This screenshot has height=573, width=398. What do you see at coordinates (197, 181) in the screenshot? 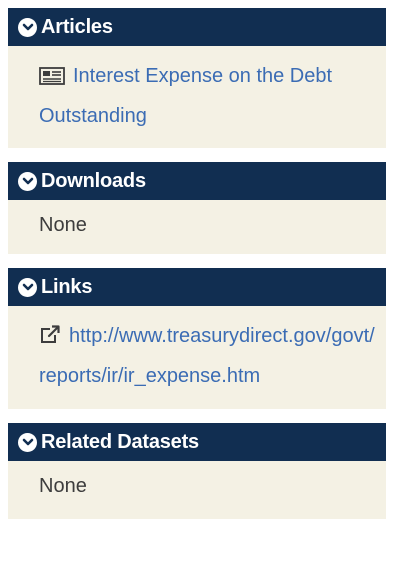
I see `downloads-header: Downloads` at bounding box center [197, 181].